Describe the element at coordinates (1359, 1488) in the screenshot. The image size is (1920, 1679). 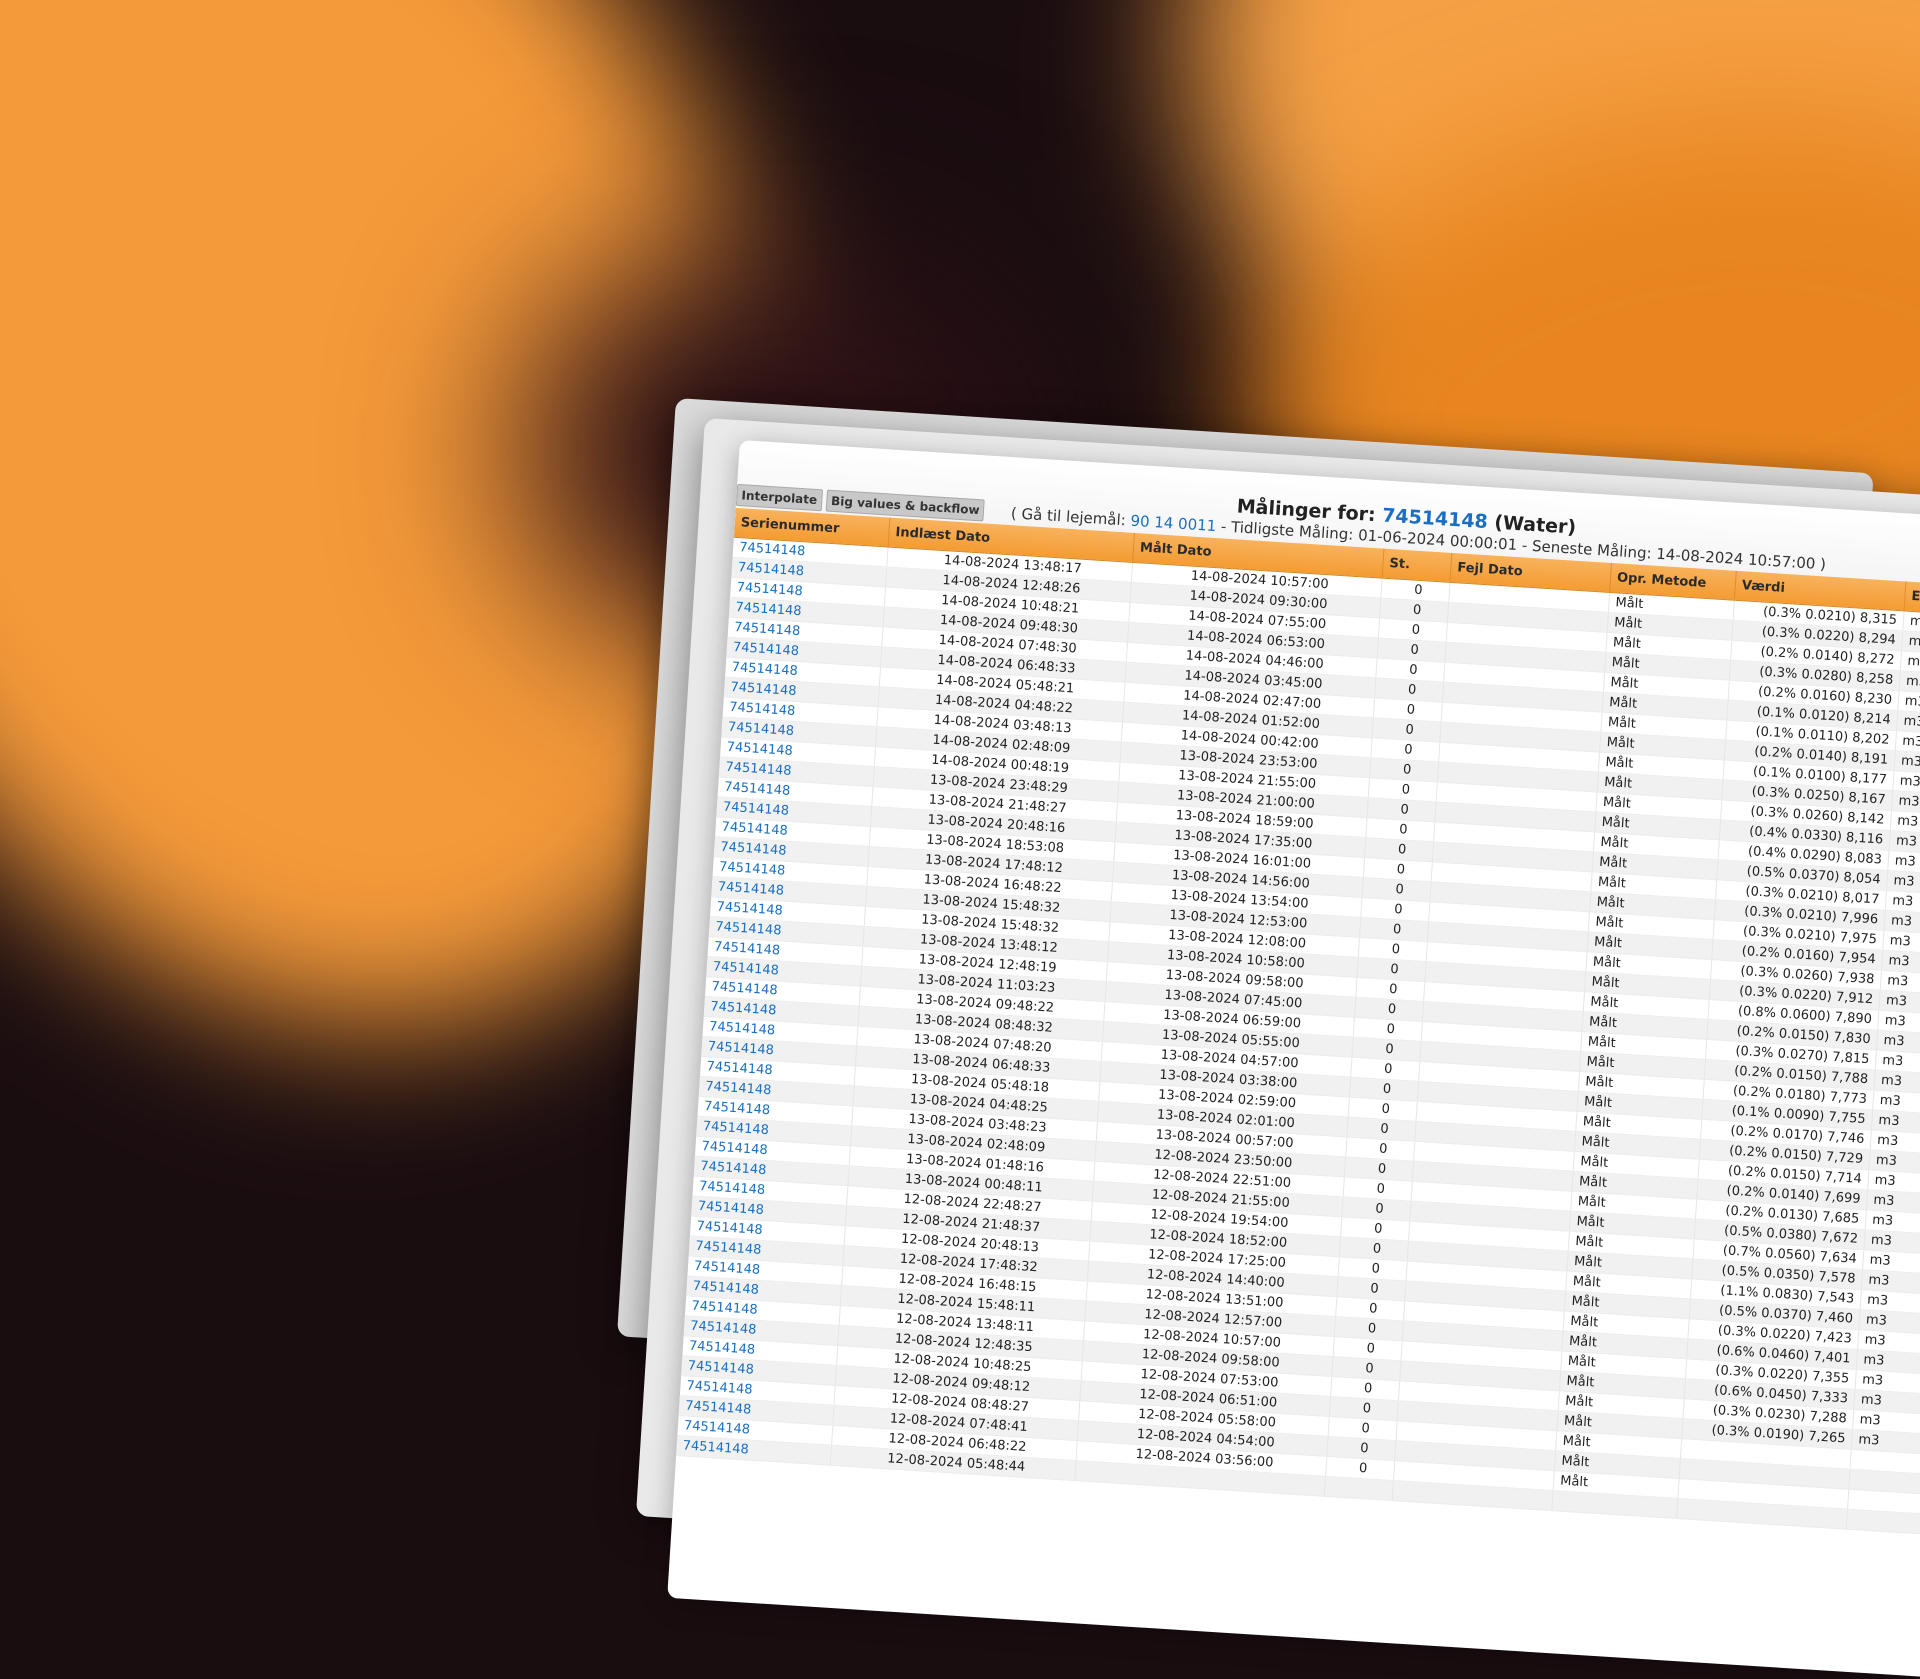
I see `row-status` at that location.